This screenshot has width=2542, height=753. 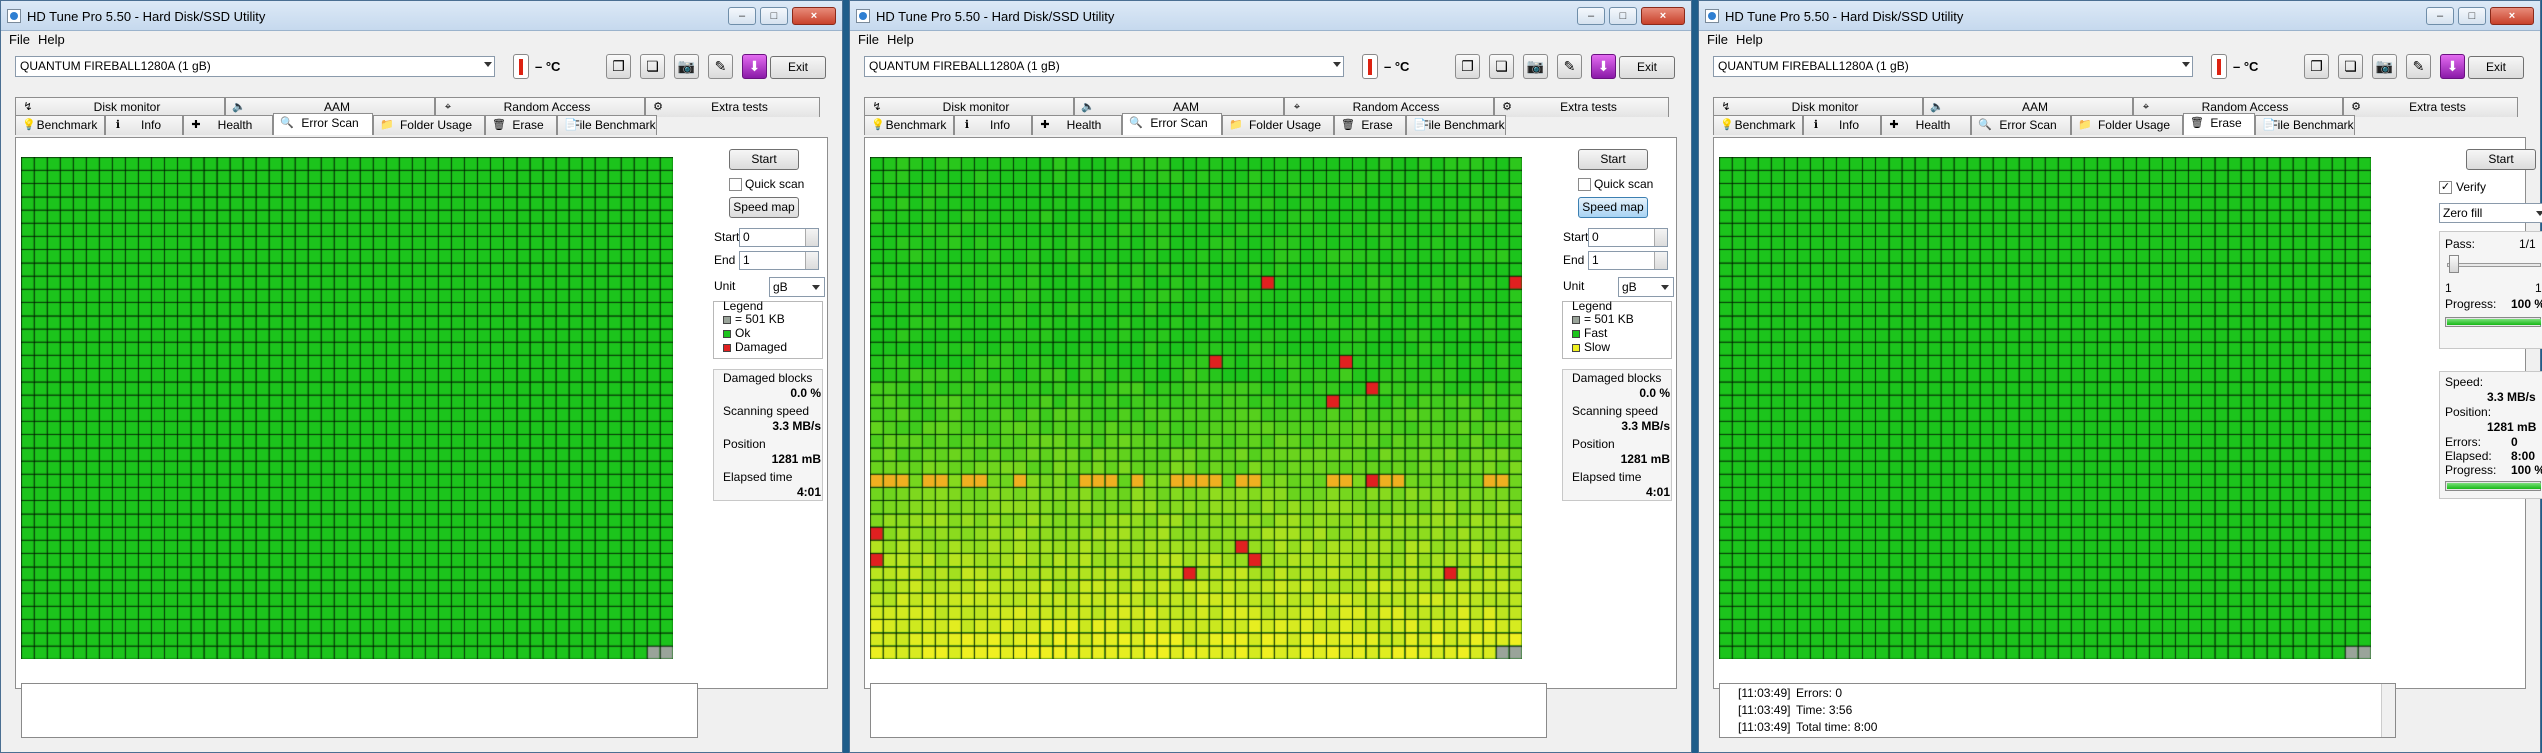 I want to click on pass-slider-track, so click(x=2494, y=265).